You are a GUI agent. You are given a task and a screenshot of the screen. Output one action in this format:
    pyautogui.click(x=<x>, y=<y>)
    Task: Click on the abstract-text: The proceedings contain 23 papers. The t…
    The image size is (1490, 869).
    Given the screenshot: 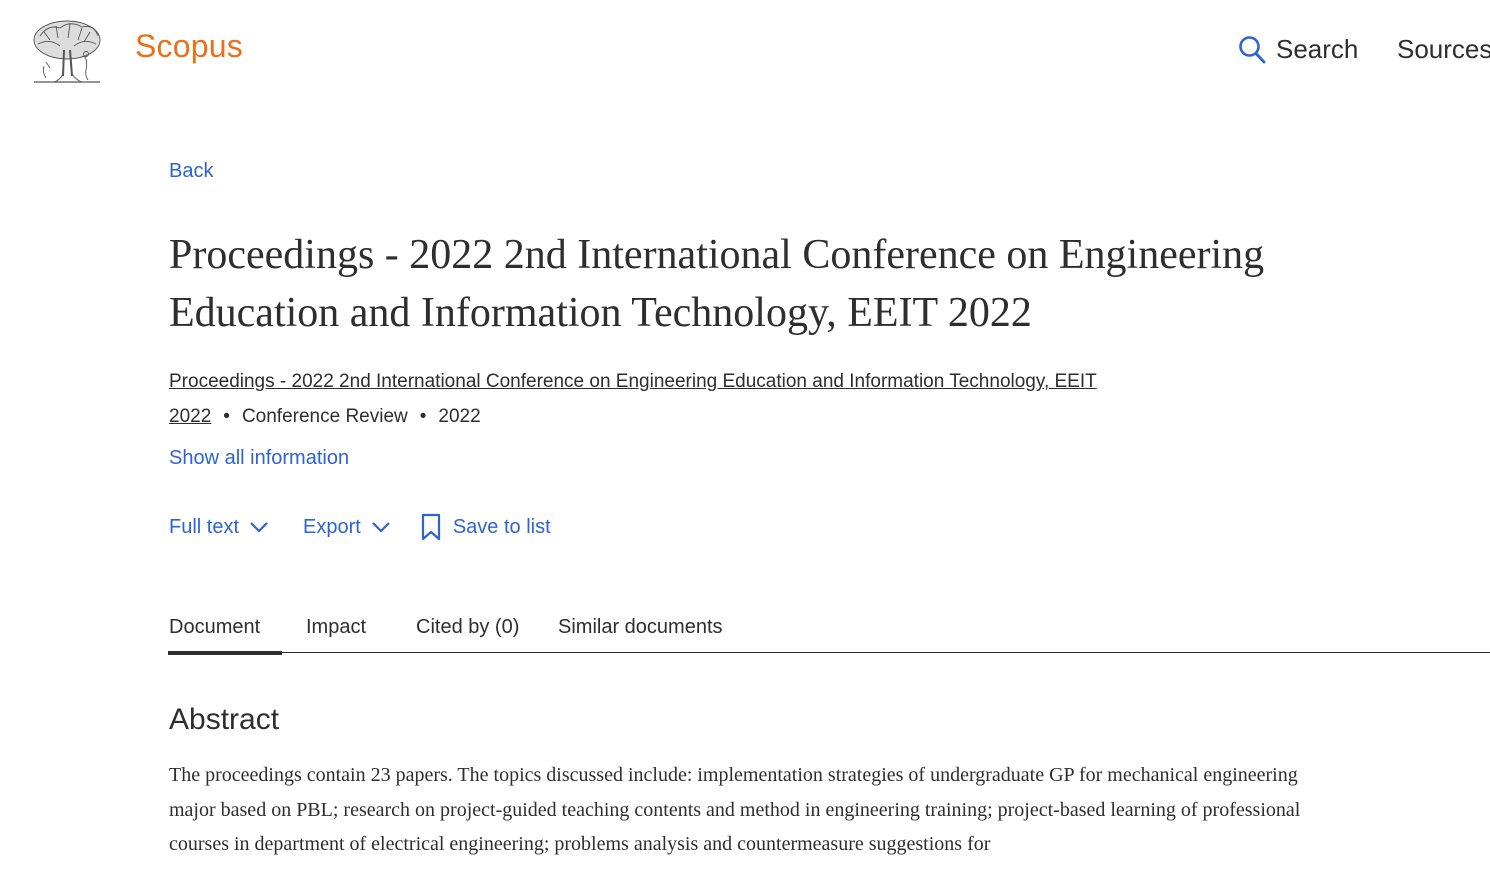 What is the action you would take?
    pyautogui.click(x=735, y=809)
    